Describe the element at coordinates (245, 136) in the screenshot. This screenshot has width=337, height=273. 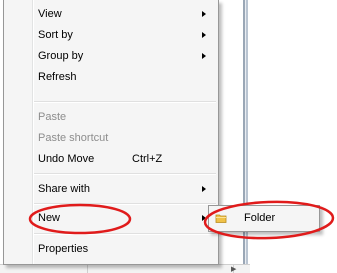
I see `window-divider` at that location.